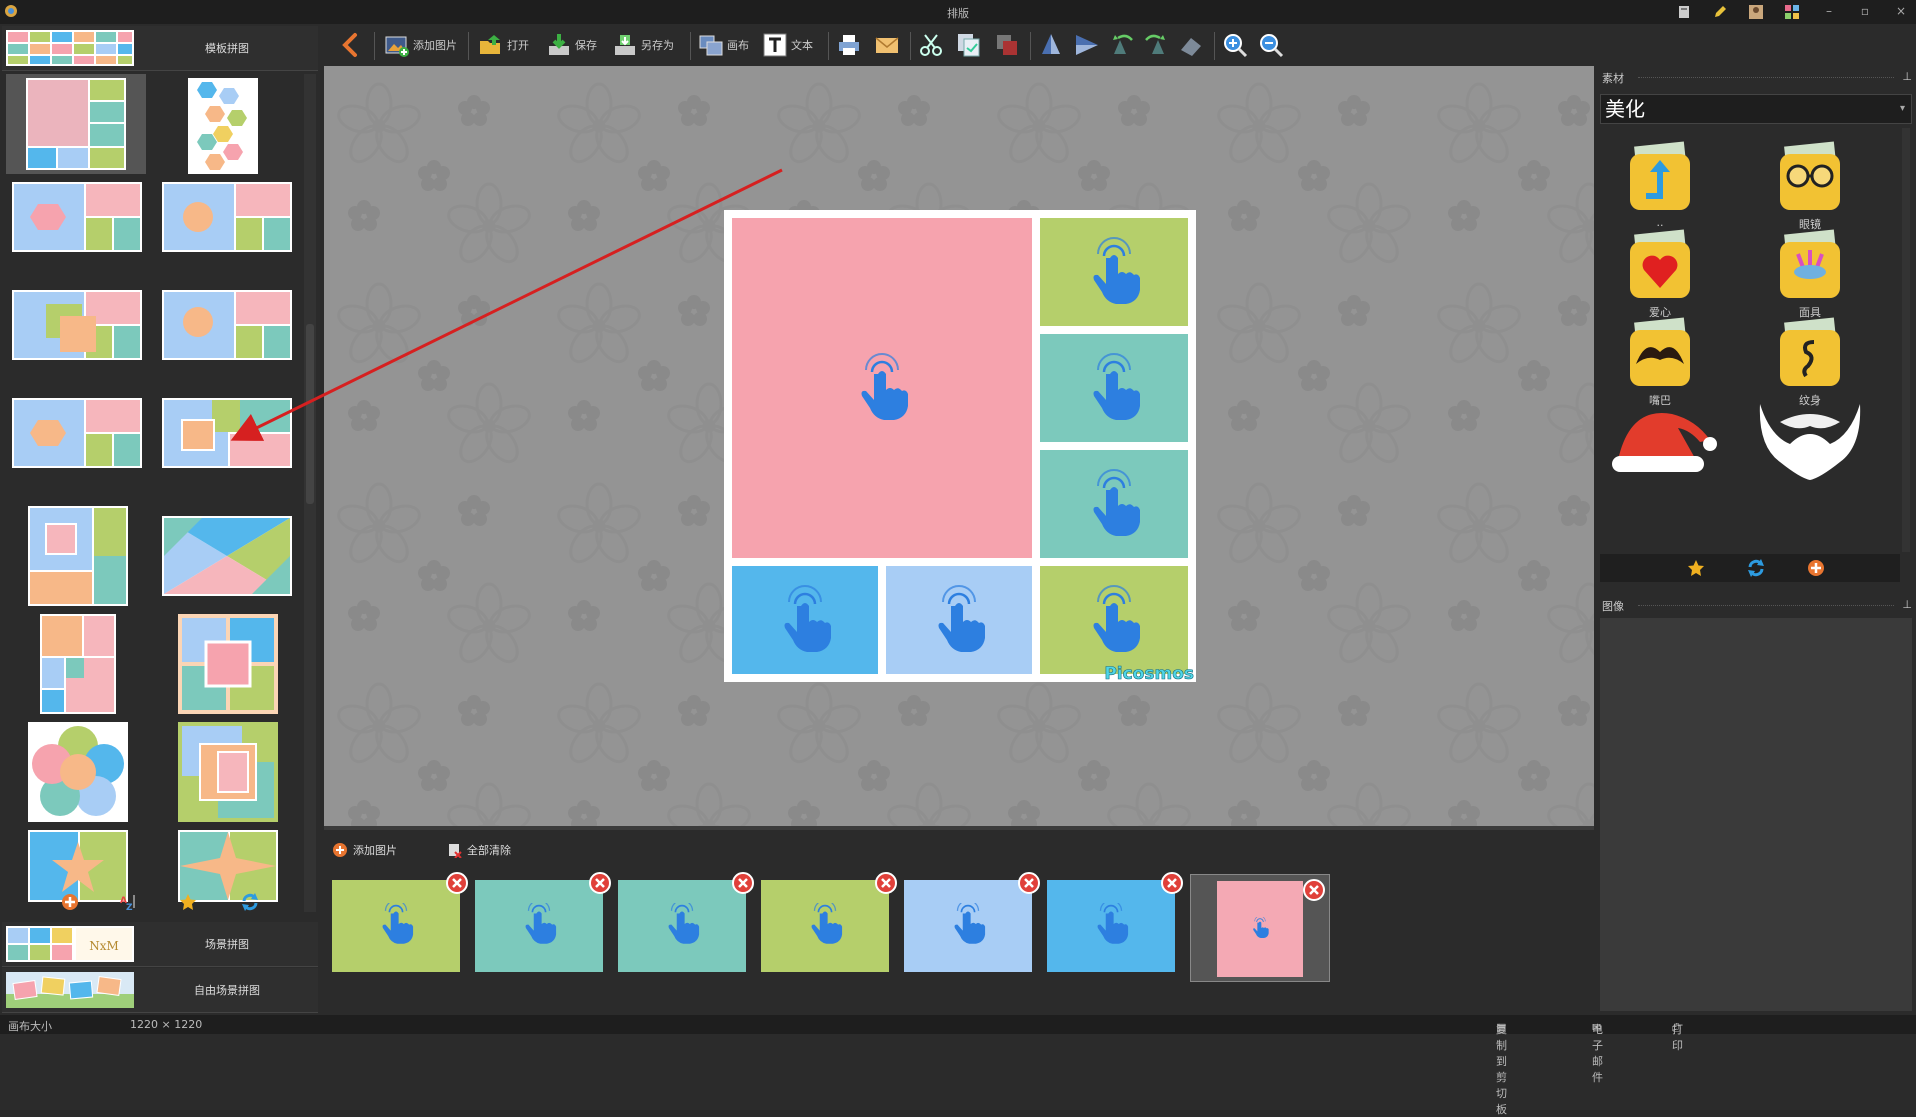  I want to click on sort-az-icon: AZ, so click(128, 902).